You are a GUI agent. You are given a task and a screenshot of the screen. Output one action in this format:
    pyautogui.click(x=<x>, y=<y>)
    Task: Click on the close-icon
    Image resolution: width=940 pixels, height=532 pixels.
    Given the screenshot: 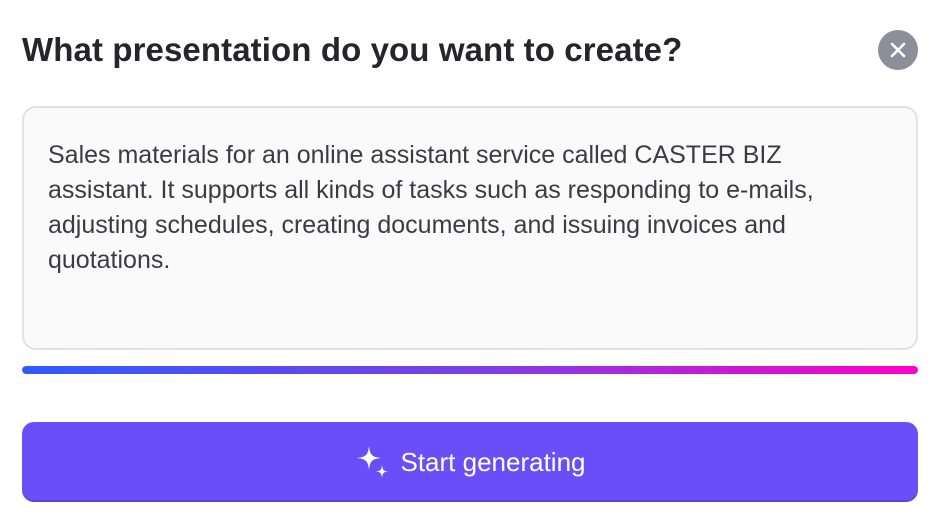 What is the action you would take?
    pyautogui.click(x=898, y=50)
    